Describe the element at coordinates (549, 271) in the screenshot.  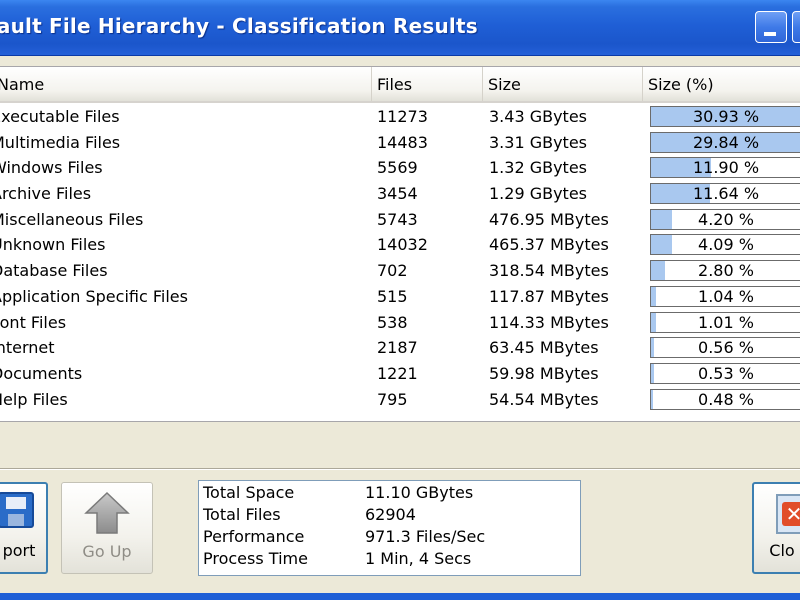
I see `cell-size: 318.54 MBytes` at that location.